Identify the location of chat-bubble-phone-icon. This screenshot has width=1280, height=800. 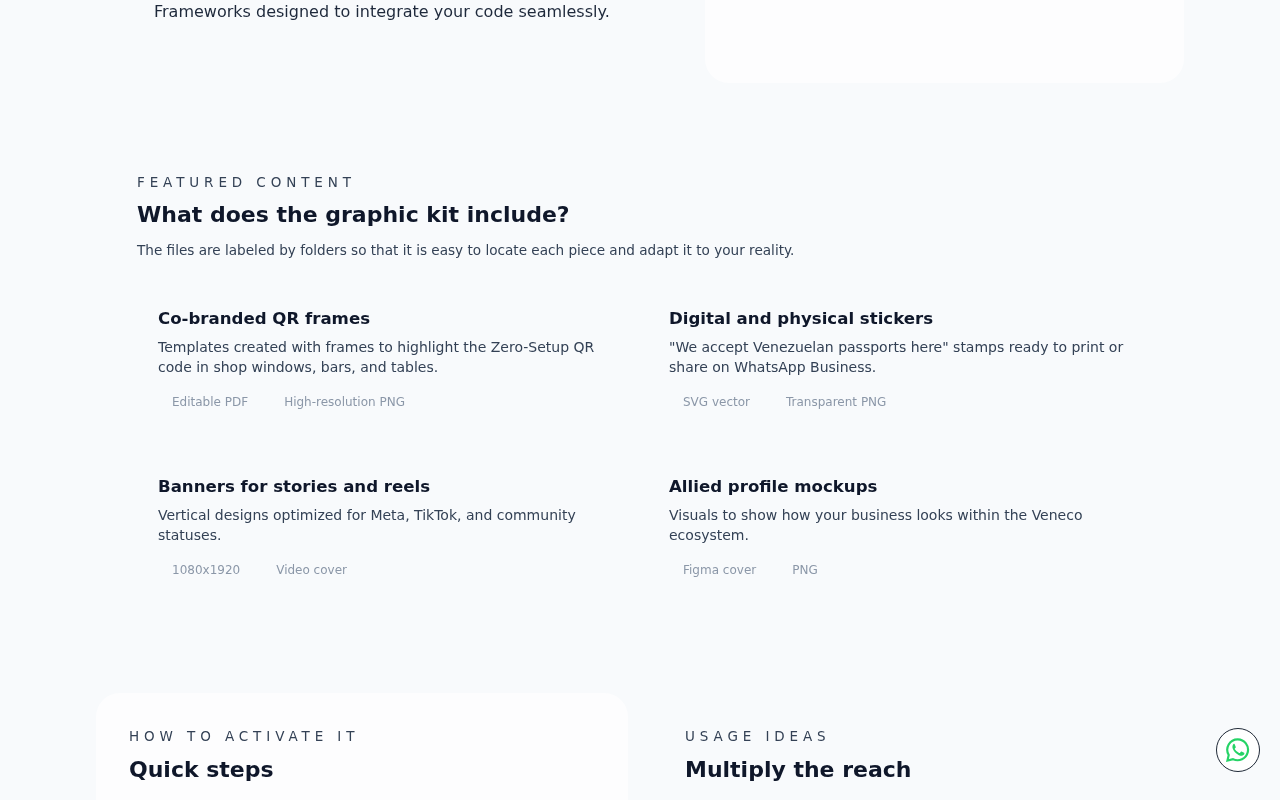
(1238, 750).